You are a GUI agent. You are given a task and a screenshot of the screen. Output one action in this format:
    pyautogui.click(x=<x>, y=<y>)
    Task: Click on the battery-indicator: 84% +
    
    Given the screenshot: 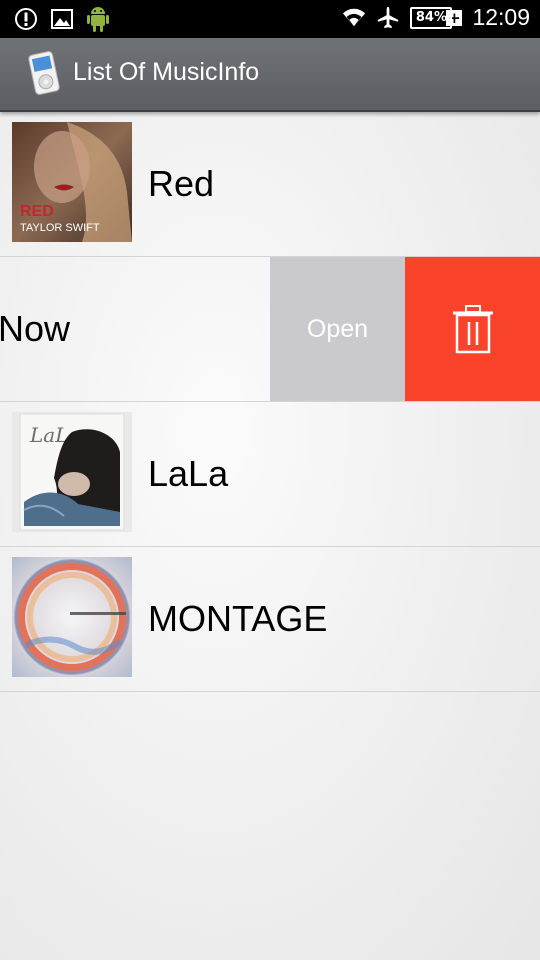 What is the action you would take?
    pyautogui.click(x=436, y=17)
    